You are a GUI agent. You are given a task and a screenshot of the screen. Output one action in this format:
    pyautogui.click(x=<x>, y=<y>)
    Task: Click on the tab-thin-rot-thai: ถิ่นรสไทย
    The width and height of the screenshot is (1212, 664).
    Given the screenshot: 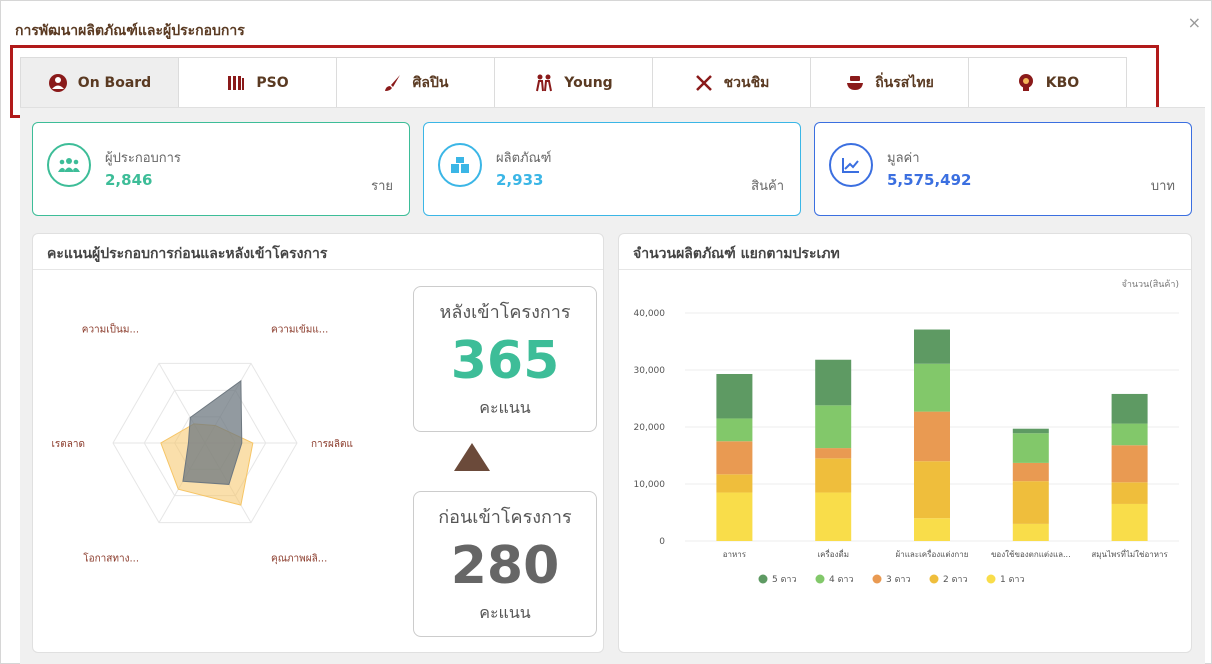 What is the action you would take?
    pyautogui.click(x=889, y=82)
    